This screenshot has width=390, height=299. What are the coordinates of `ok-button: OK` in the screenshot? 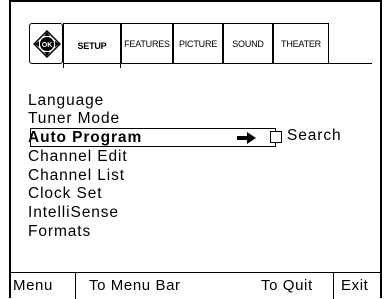 It's located at (46, 43).